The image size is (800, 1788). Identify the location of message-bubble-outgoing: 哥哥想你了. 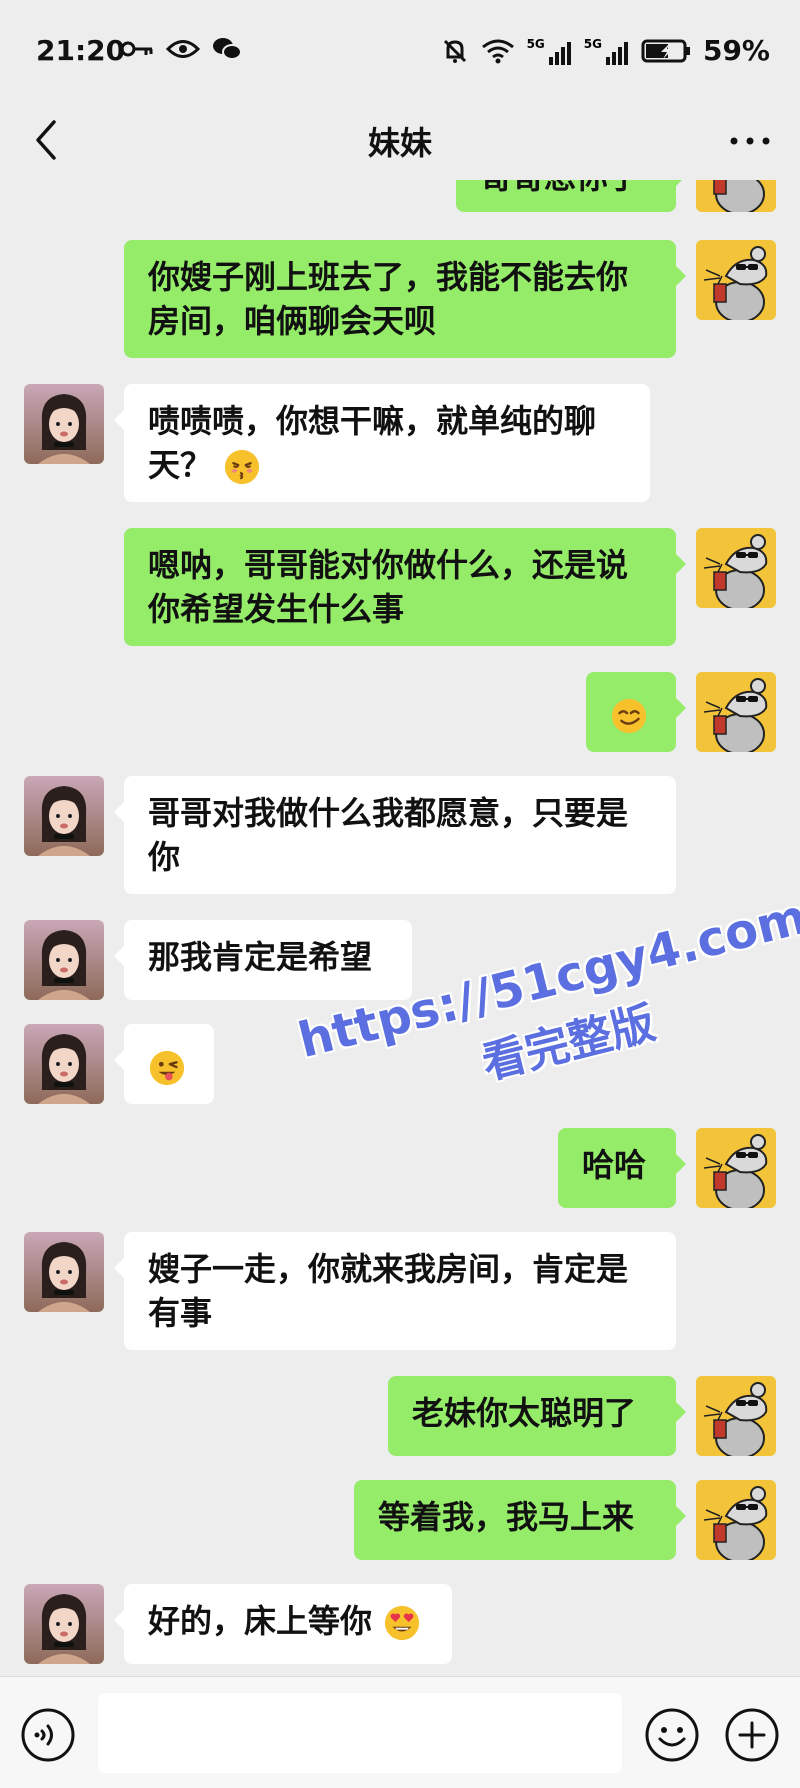
(571, 196).